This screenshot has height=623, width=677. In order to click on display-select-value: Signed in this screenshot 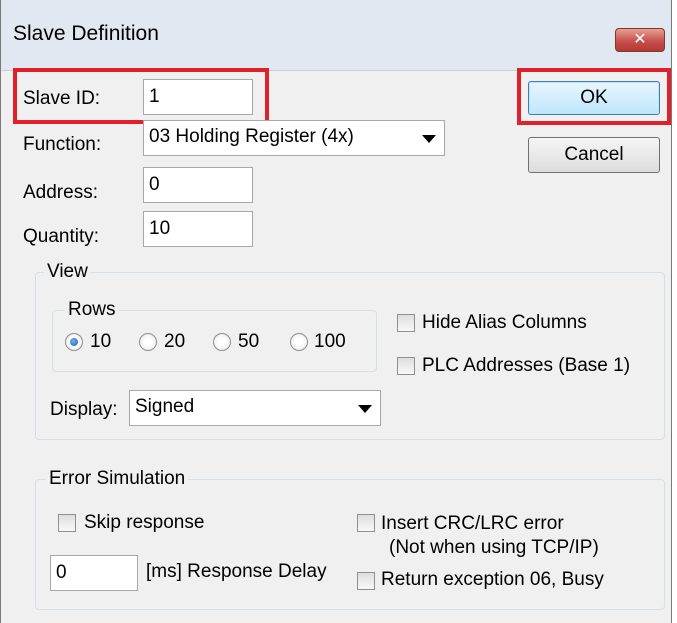, I will do `click(165, 406)`.